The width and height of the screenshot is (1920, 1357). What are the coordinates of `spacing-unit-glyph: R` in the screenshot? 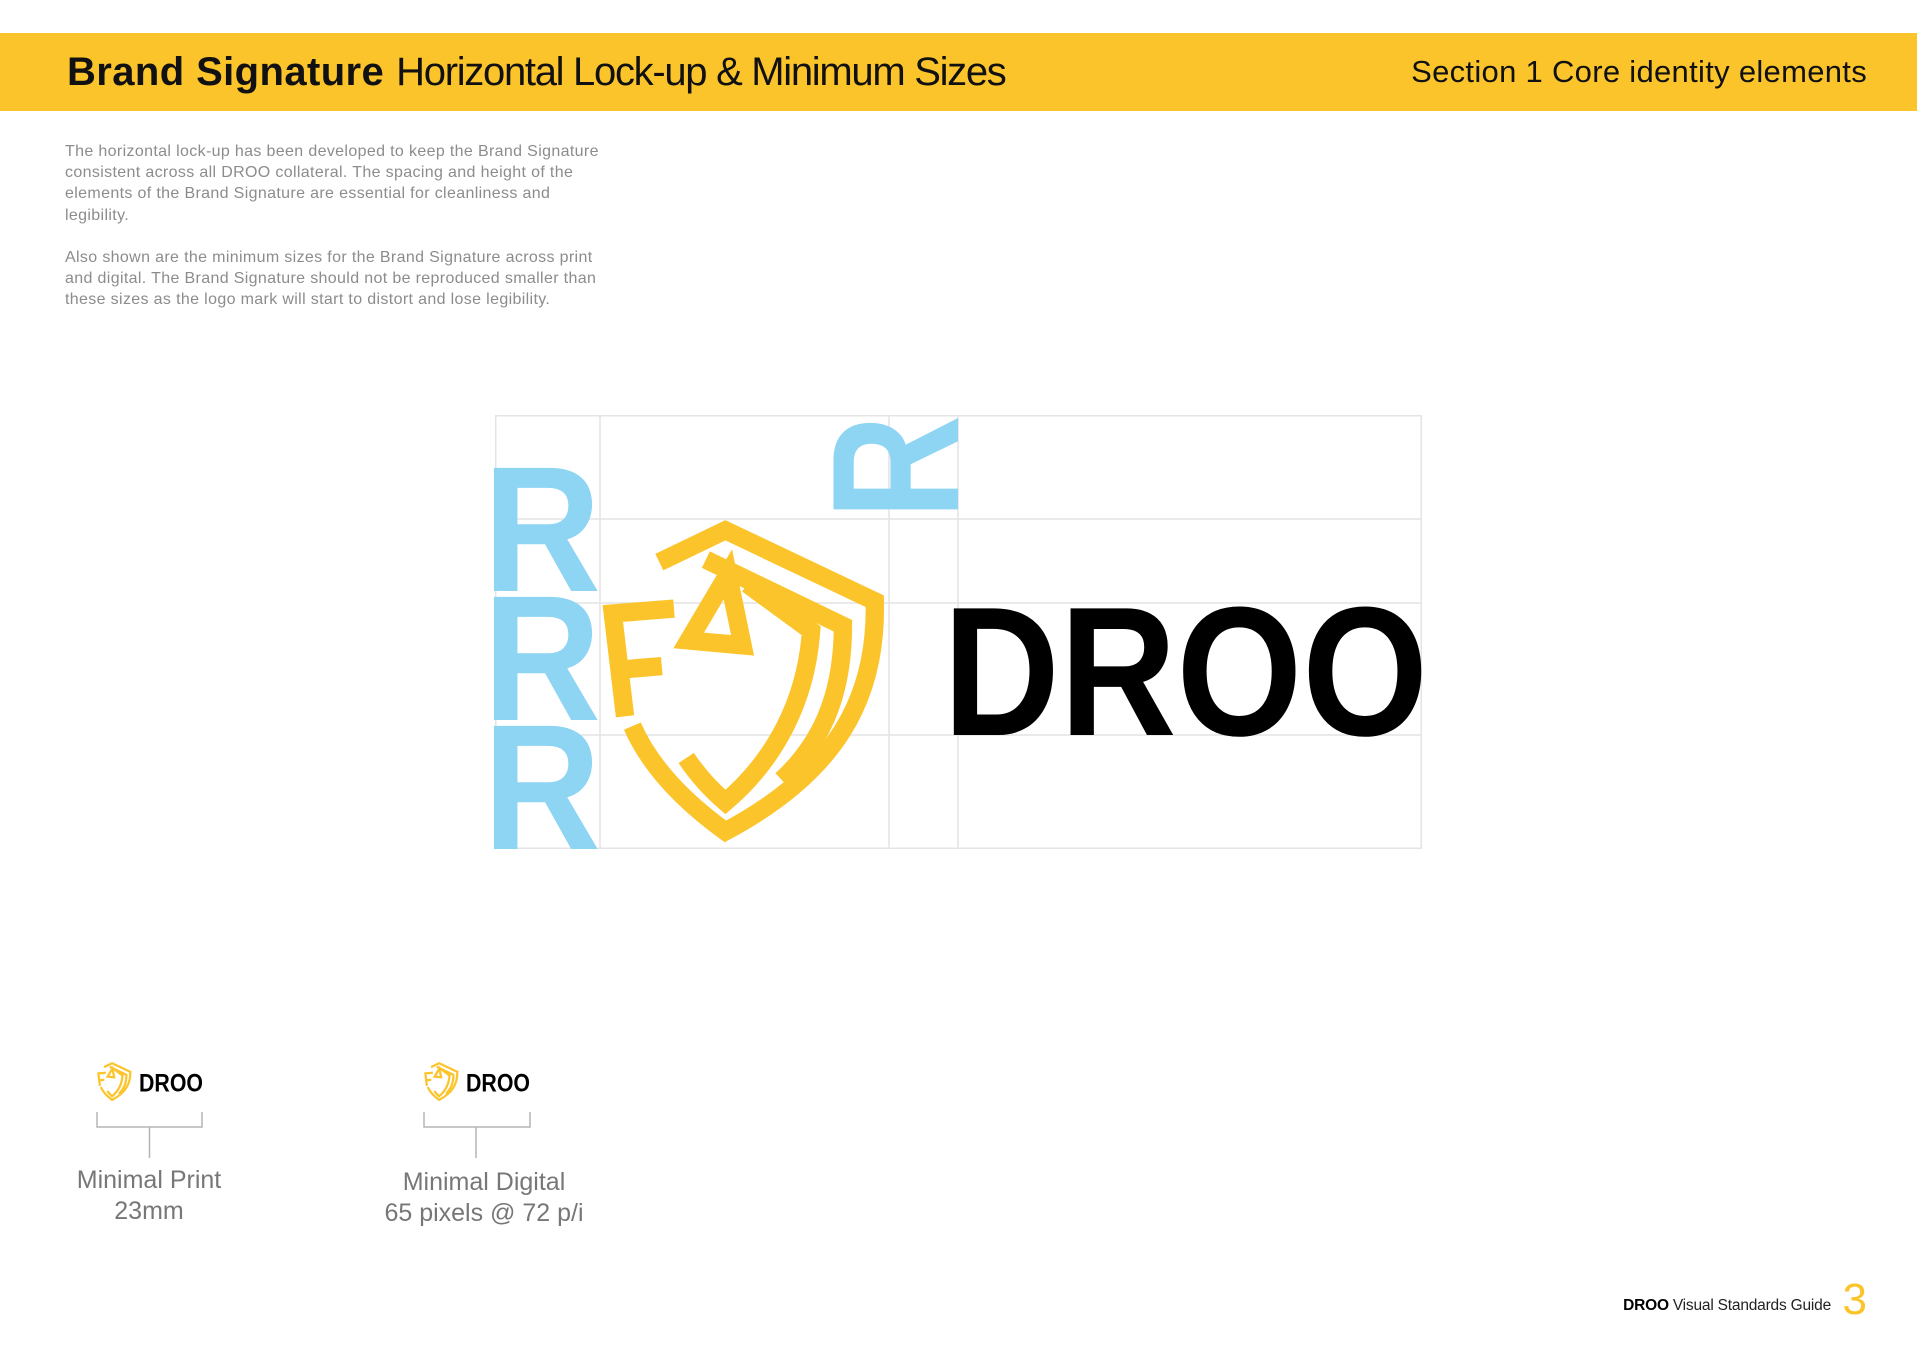 It's located at (542, 787).